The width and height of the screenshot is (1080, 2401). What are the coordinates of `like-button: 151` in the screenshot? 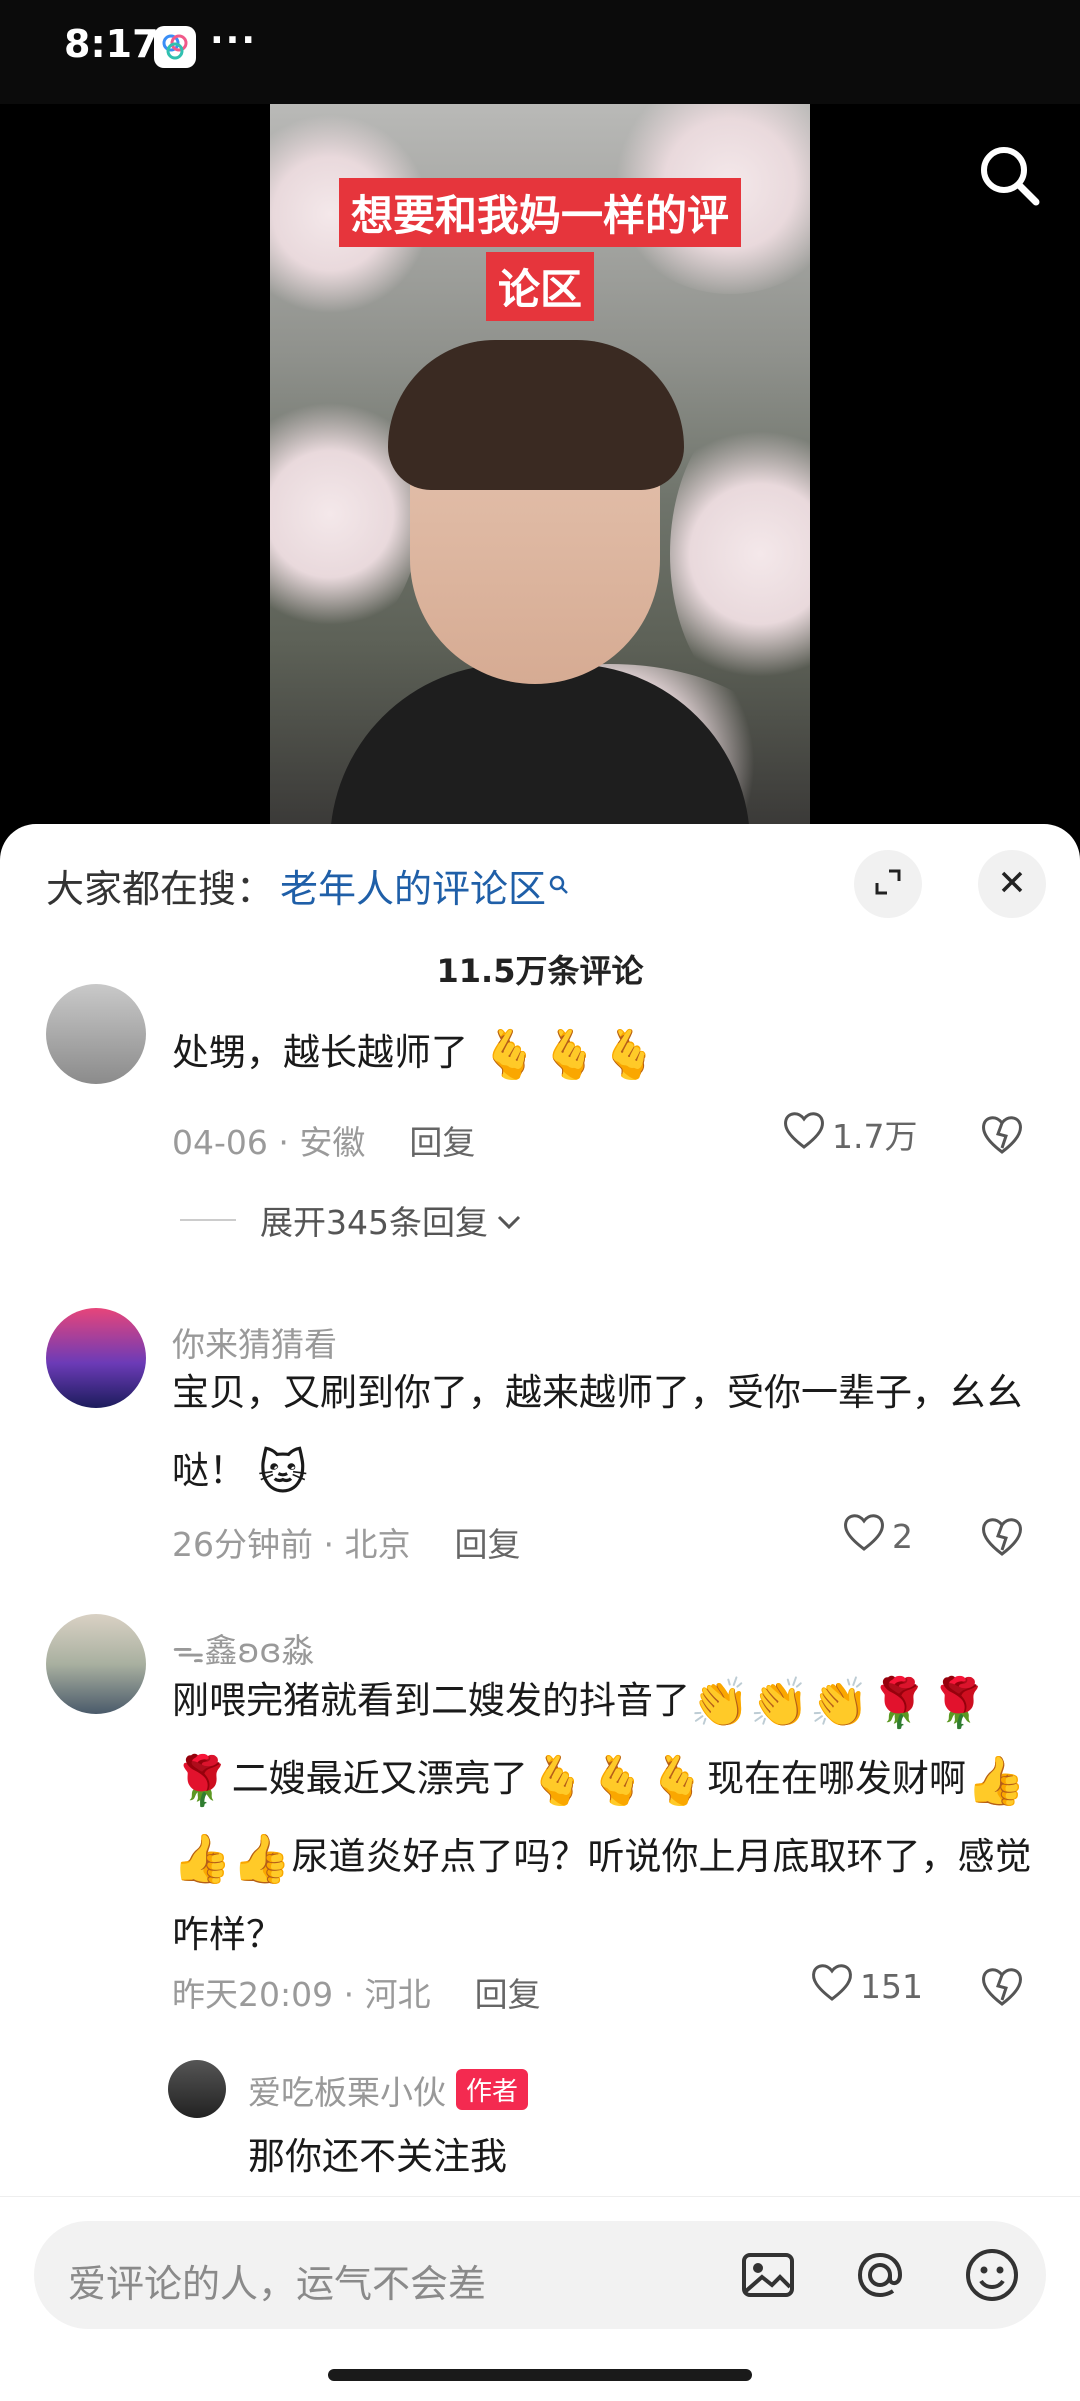 It's located at (866, 1986).